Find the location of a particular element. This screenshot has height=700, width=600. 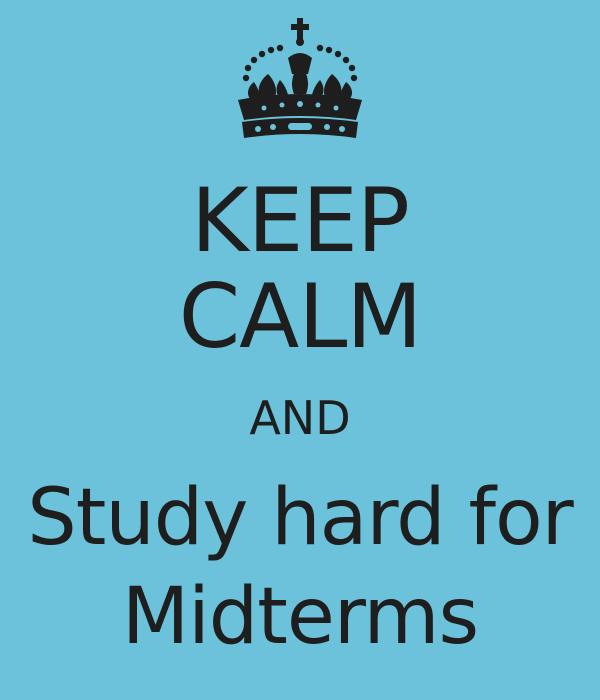

message-line-1: Study hard for is located at coordinates (300, 518).